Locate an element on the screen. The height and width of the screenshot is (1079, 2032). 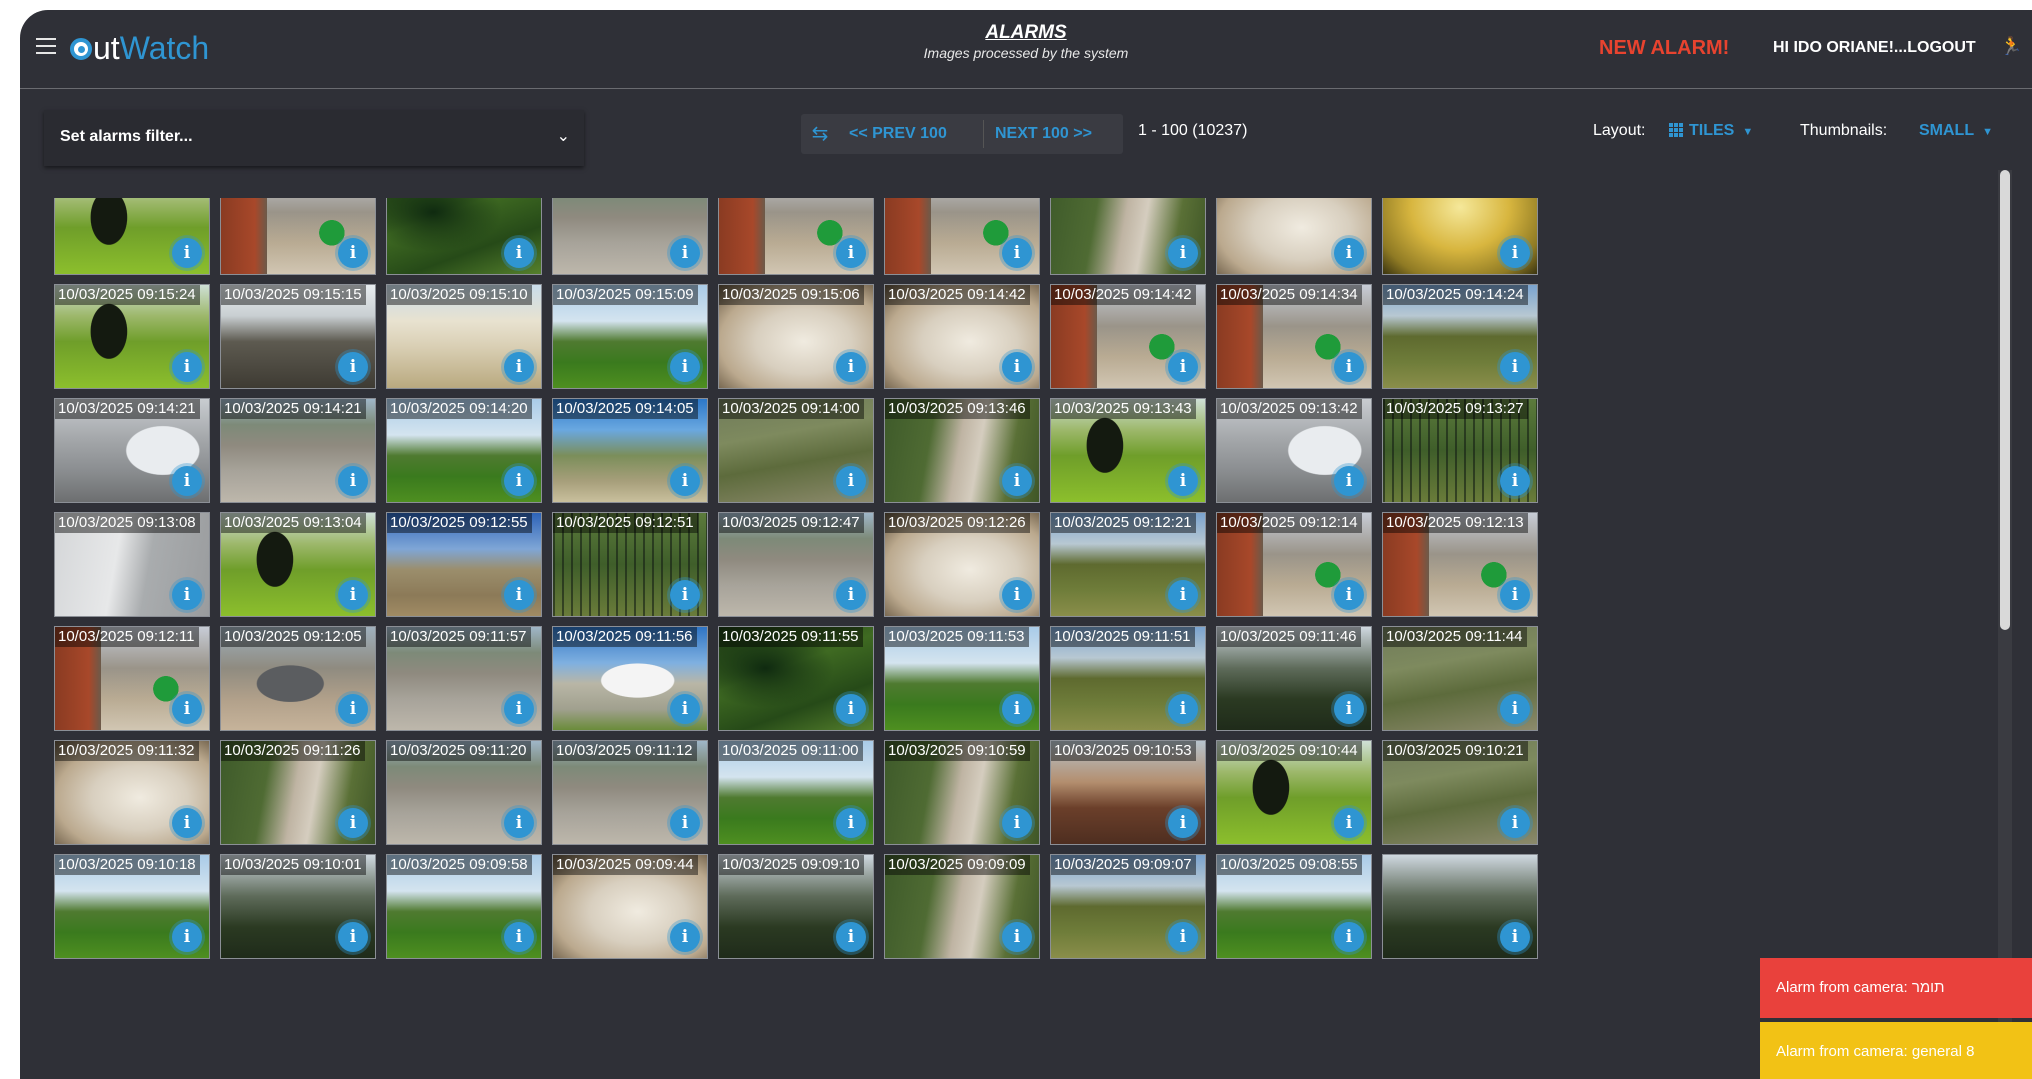
alarm-tile: 10/03/2025 09:15:54i is located at coordinates (630, 236).